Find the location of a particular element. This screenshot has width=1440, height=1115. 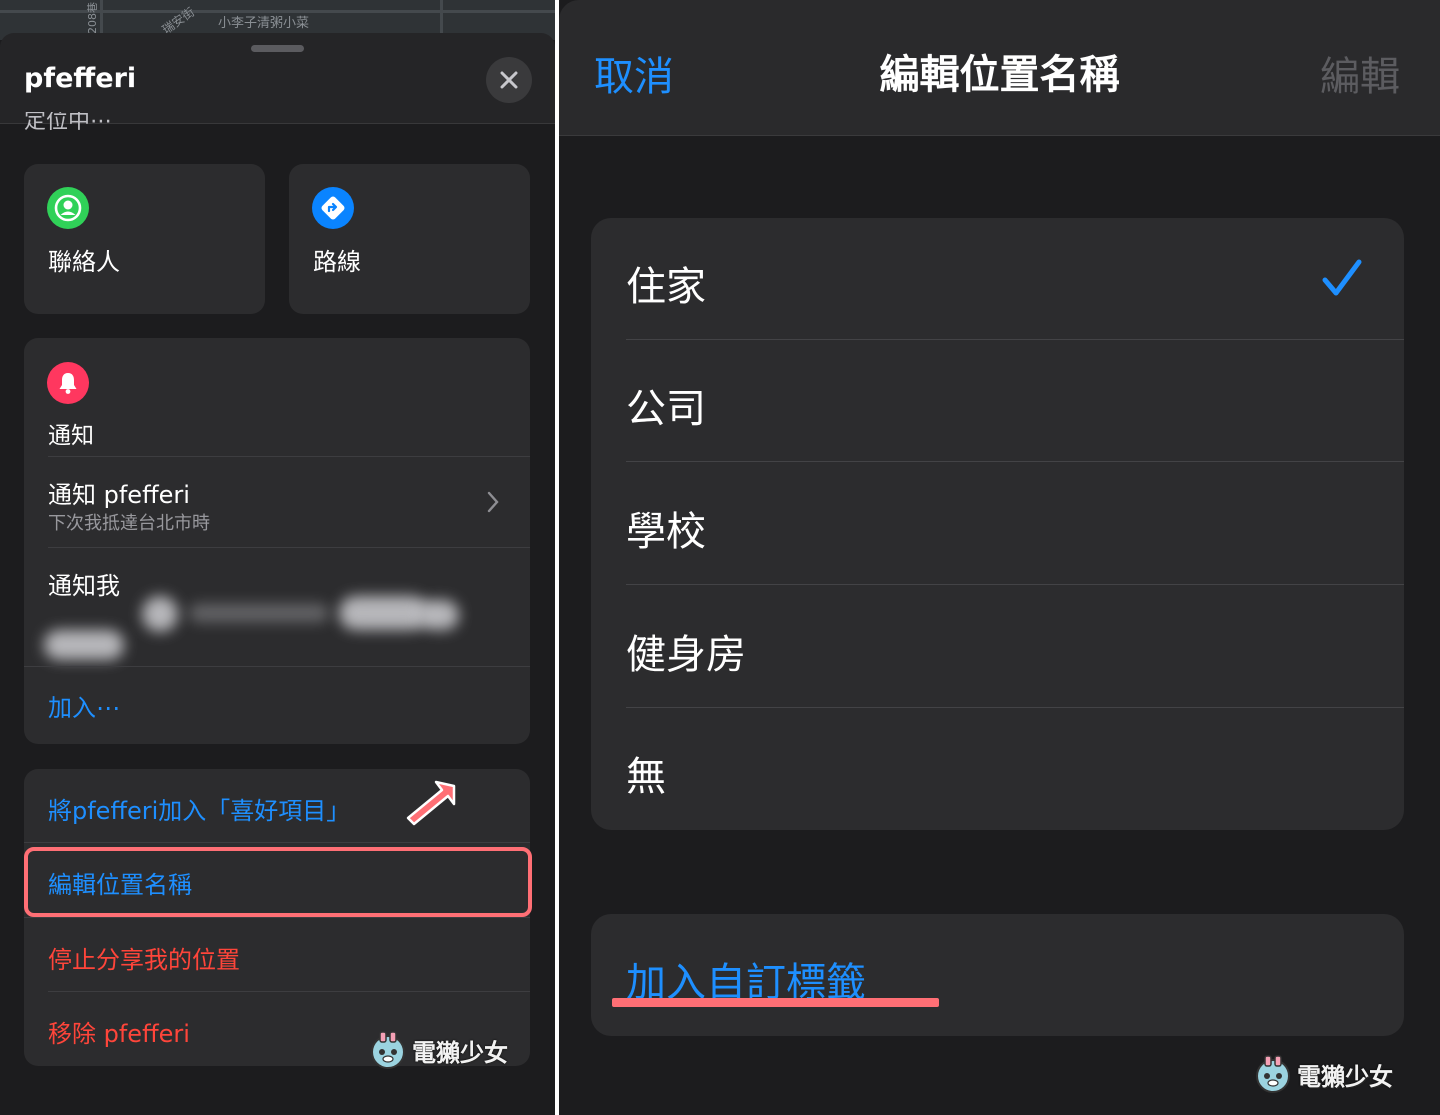

stop-sharing-location-button: 停止分享我的位置 is located at coordinates (144, 957).